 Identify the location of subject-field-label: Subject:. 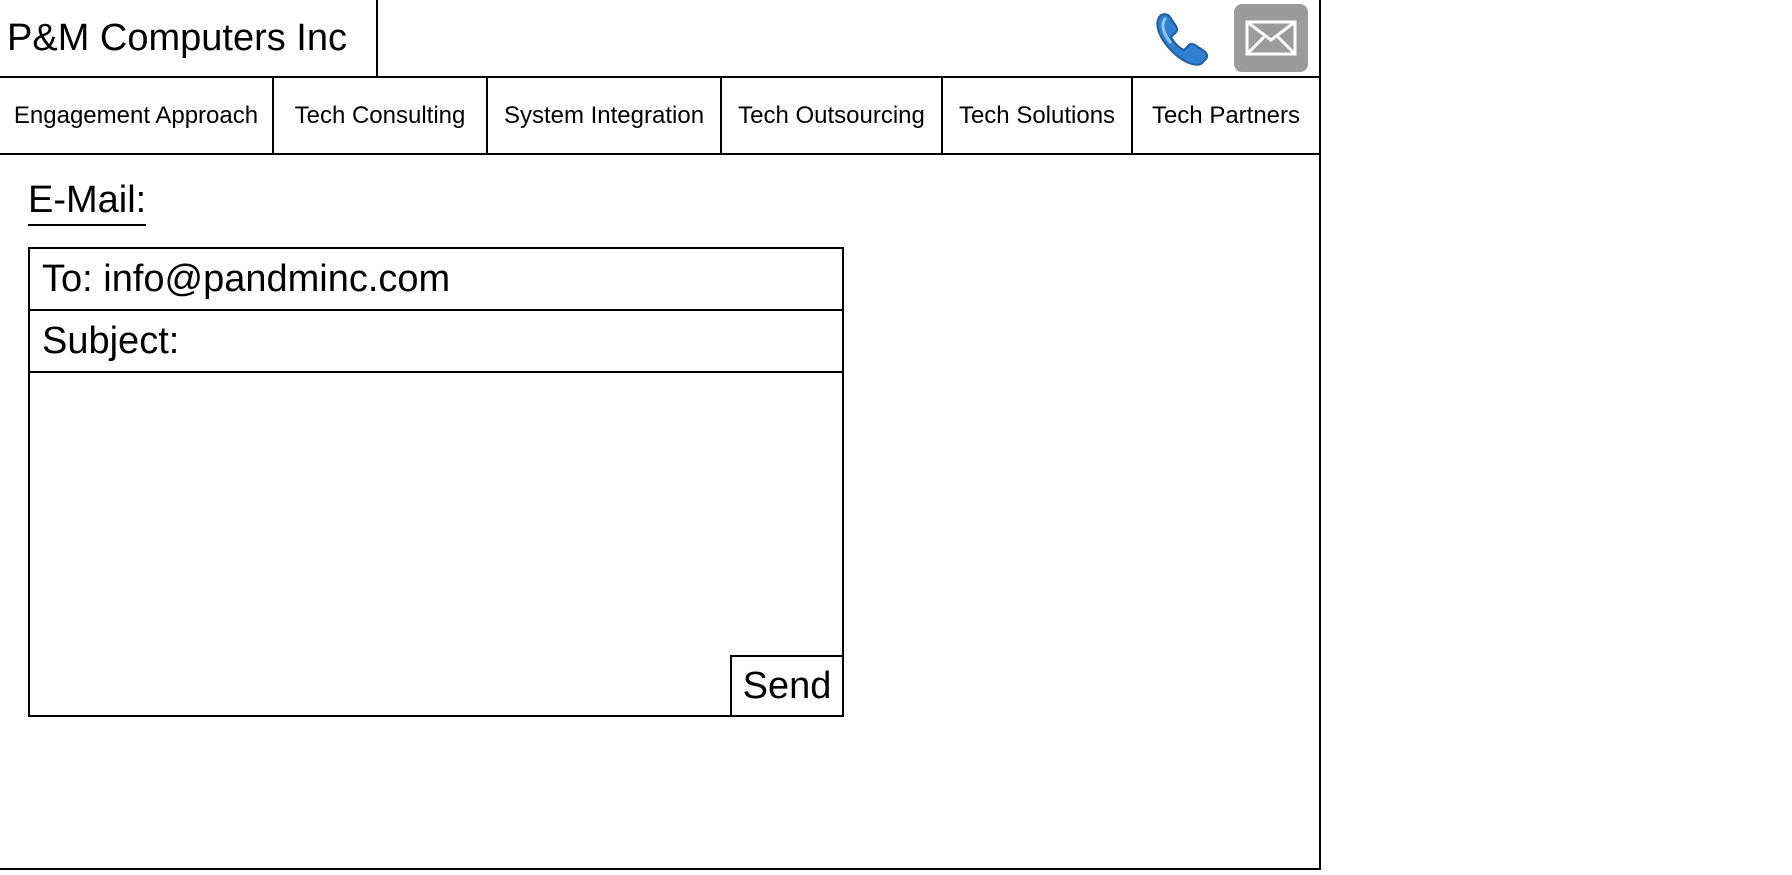
(111, 341).